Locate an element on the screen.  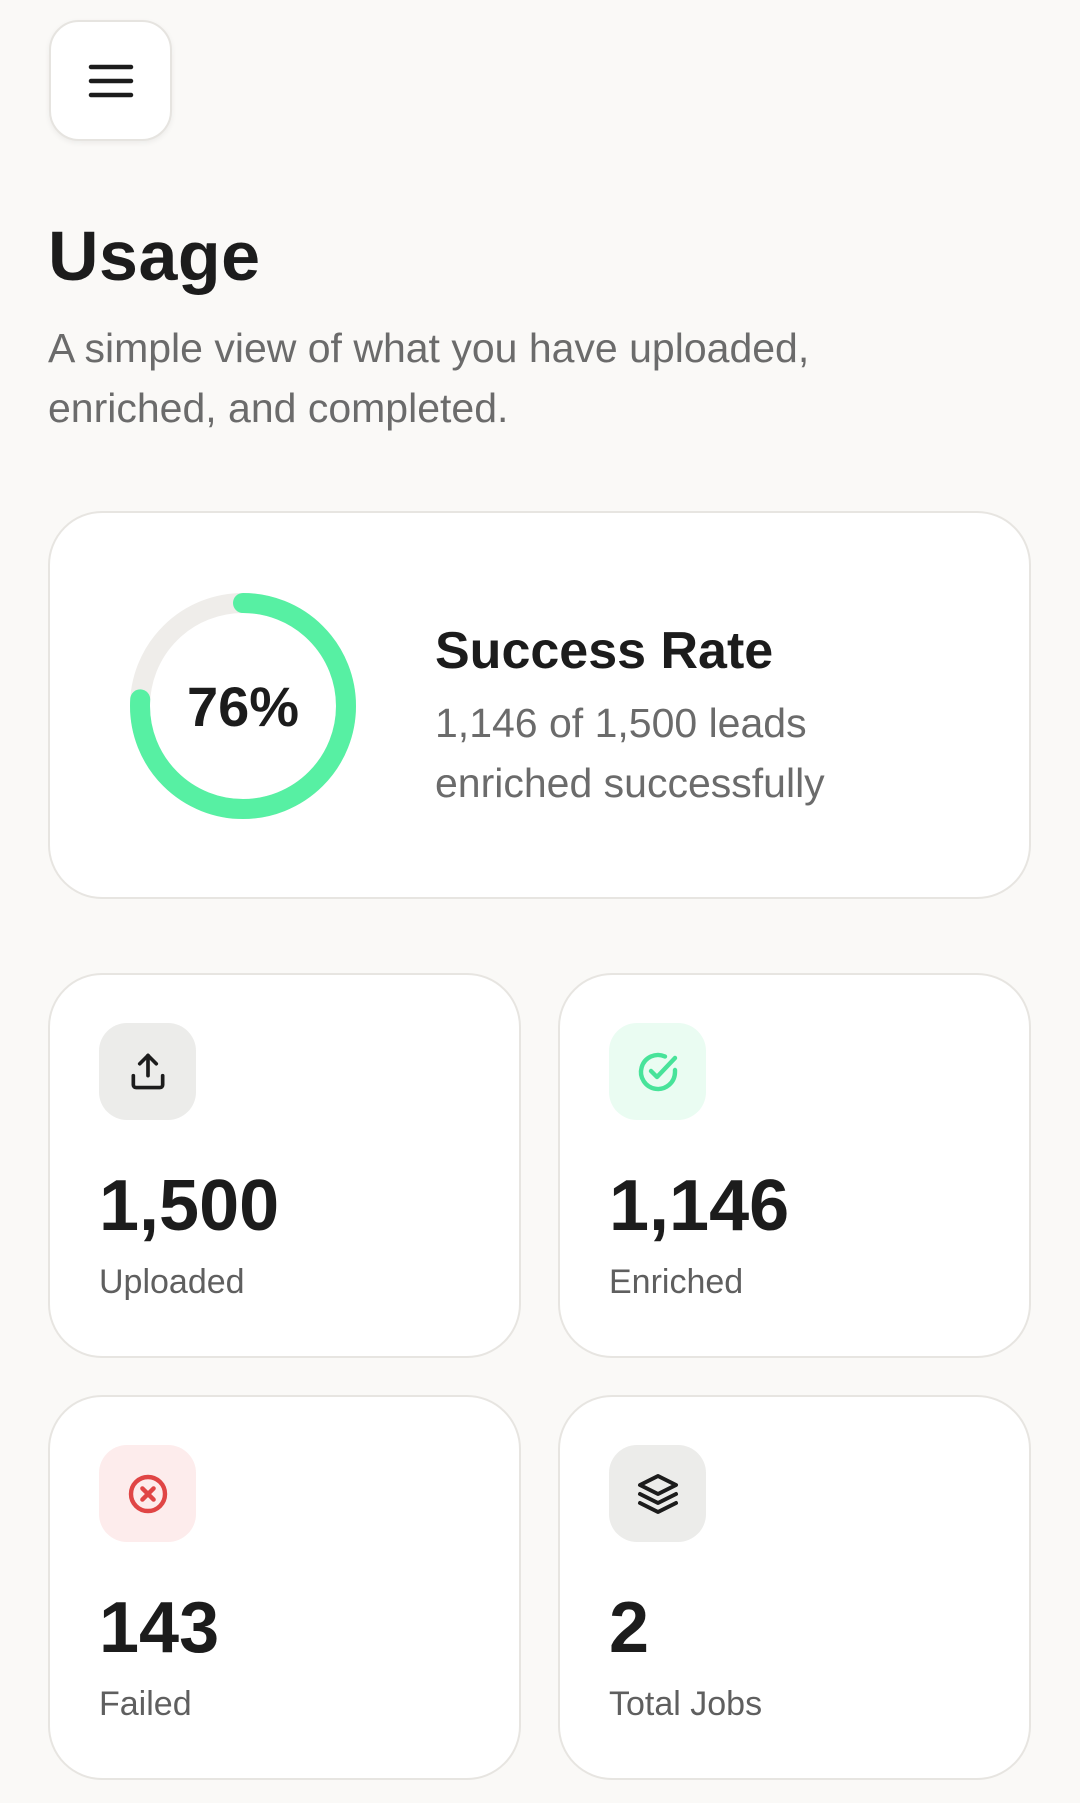
success-rate-percent: 76% is located at coordinates (243, 706).